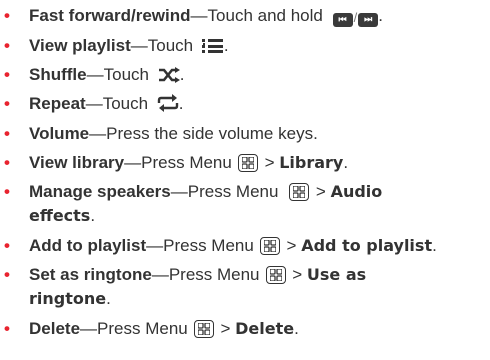  What do you see at coordinates (368, 20) in the screenshot?
I see `forward-icon: ⏭` at bounding box center [368, 20].